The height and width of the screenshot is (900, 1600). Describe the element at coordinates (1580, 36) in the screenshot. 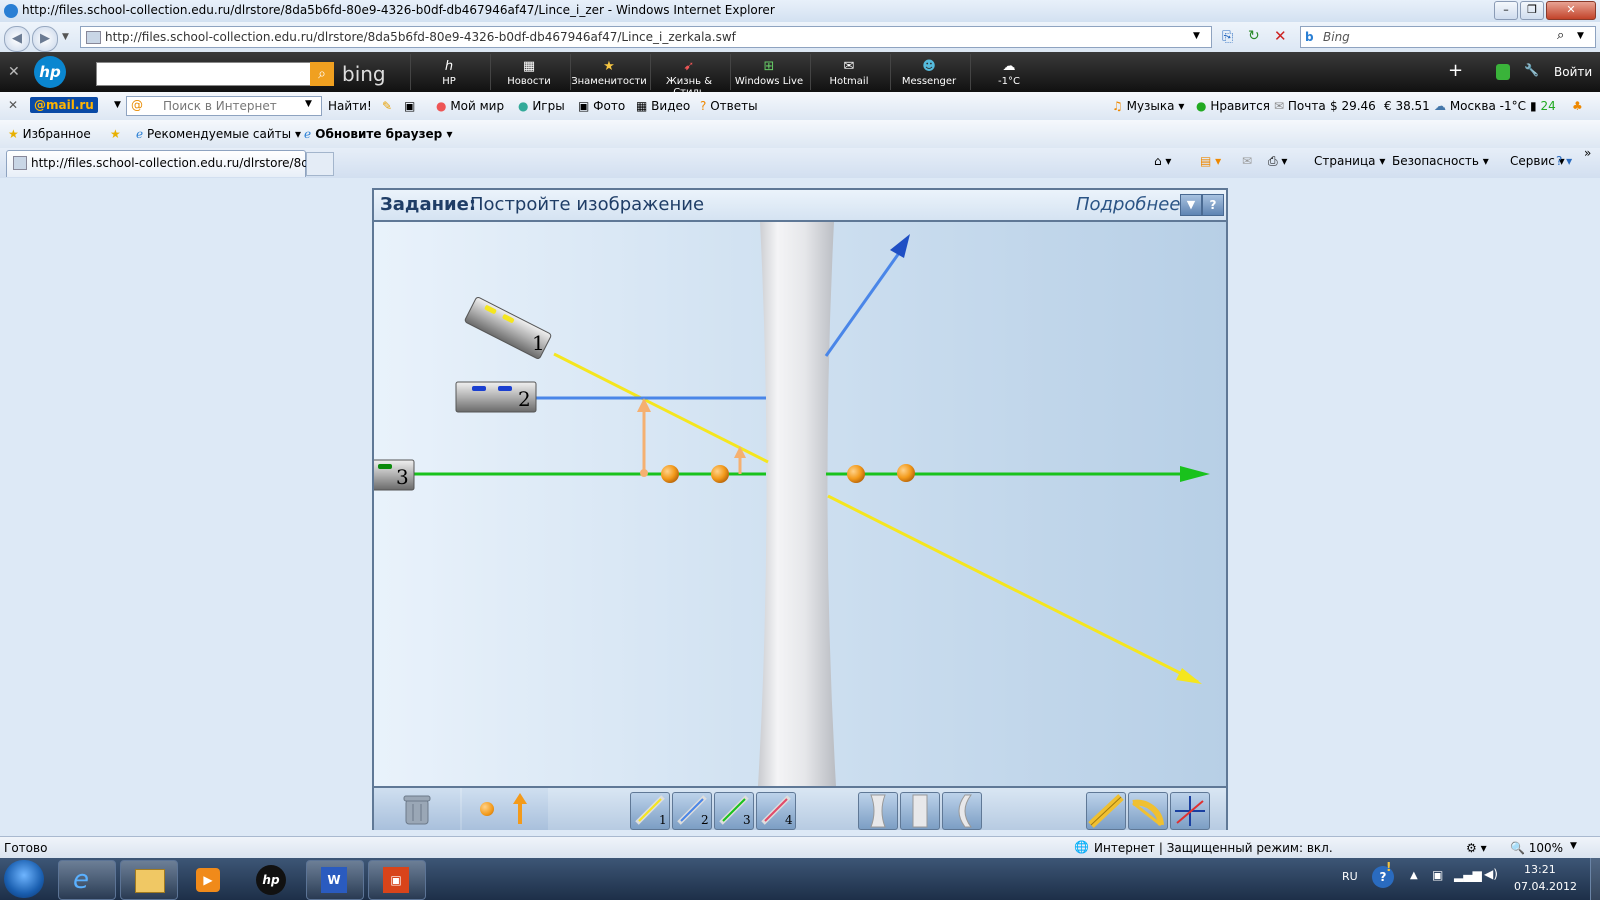

I see `search-dropdown-icon: ▼` at that location.